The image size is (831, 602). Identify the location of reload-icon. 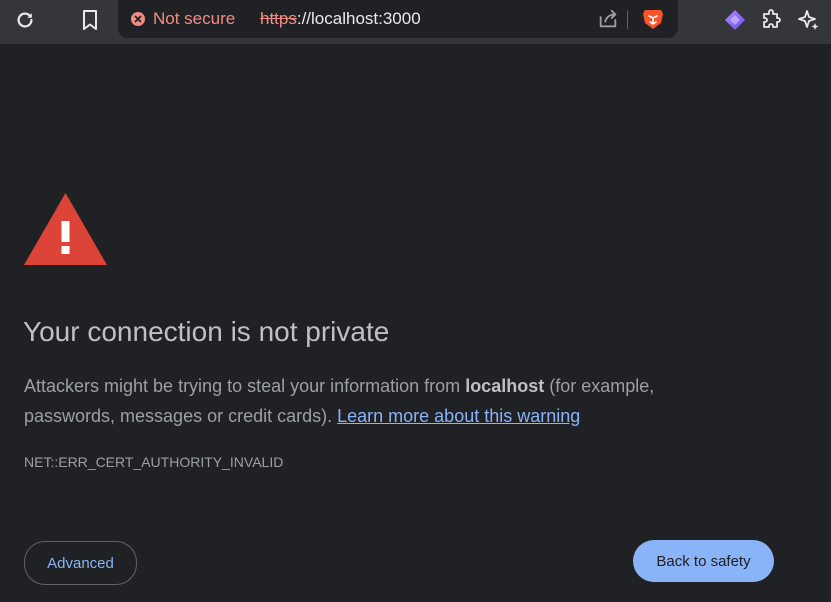
(25, 20).